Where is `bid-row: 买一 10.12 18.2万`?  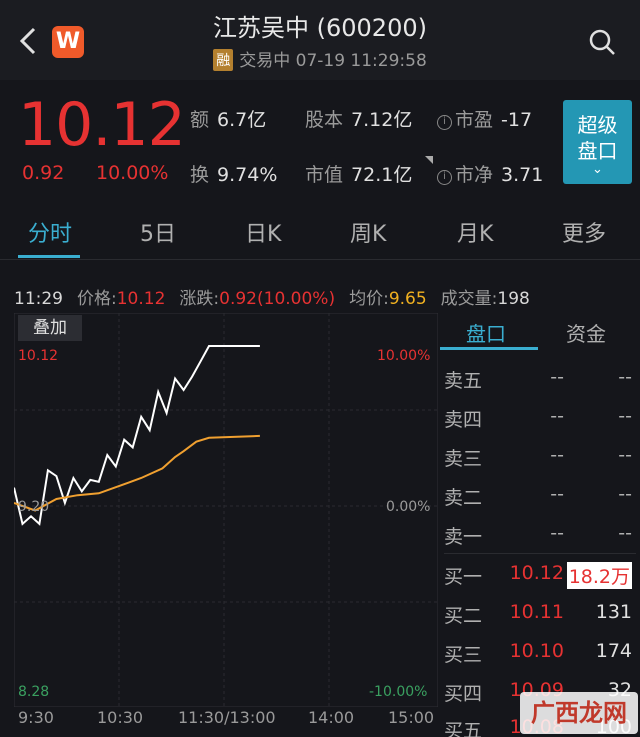
bid-row: 买一 10.12 18.2万 is located at coordinates (538, 575).